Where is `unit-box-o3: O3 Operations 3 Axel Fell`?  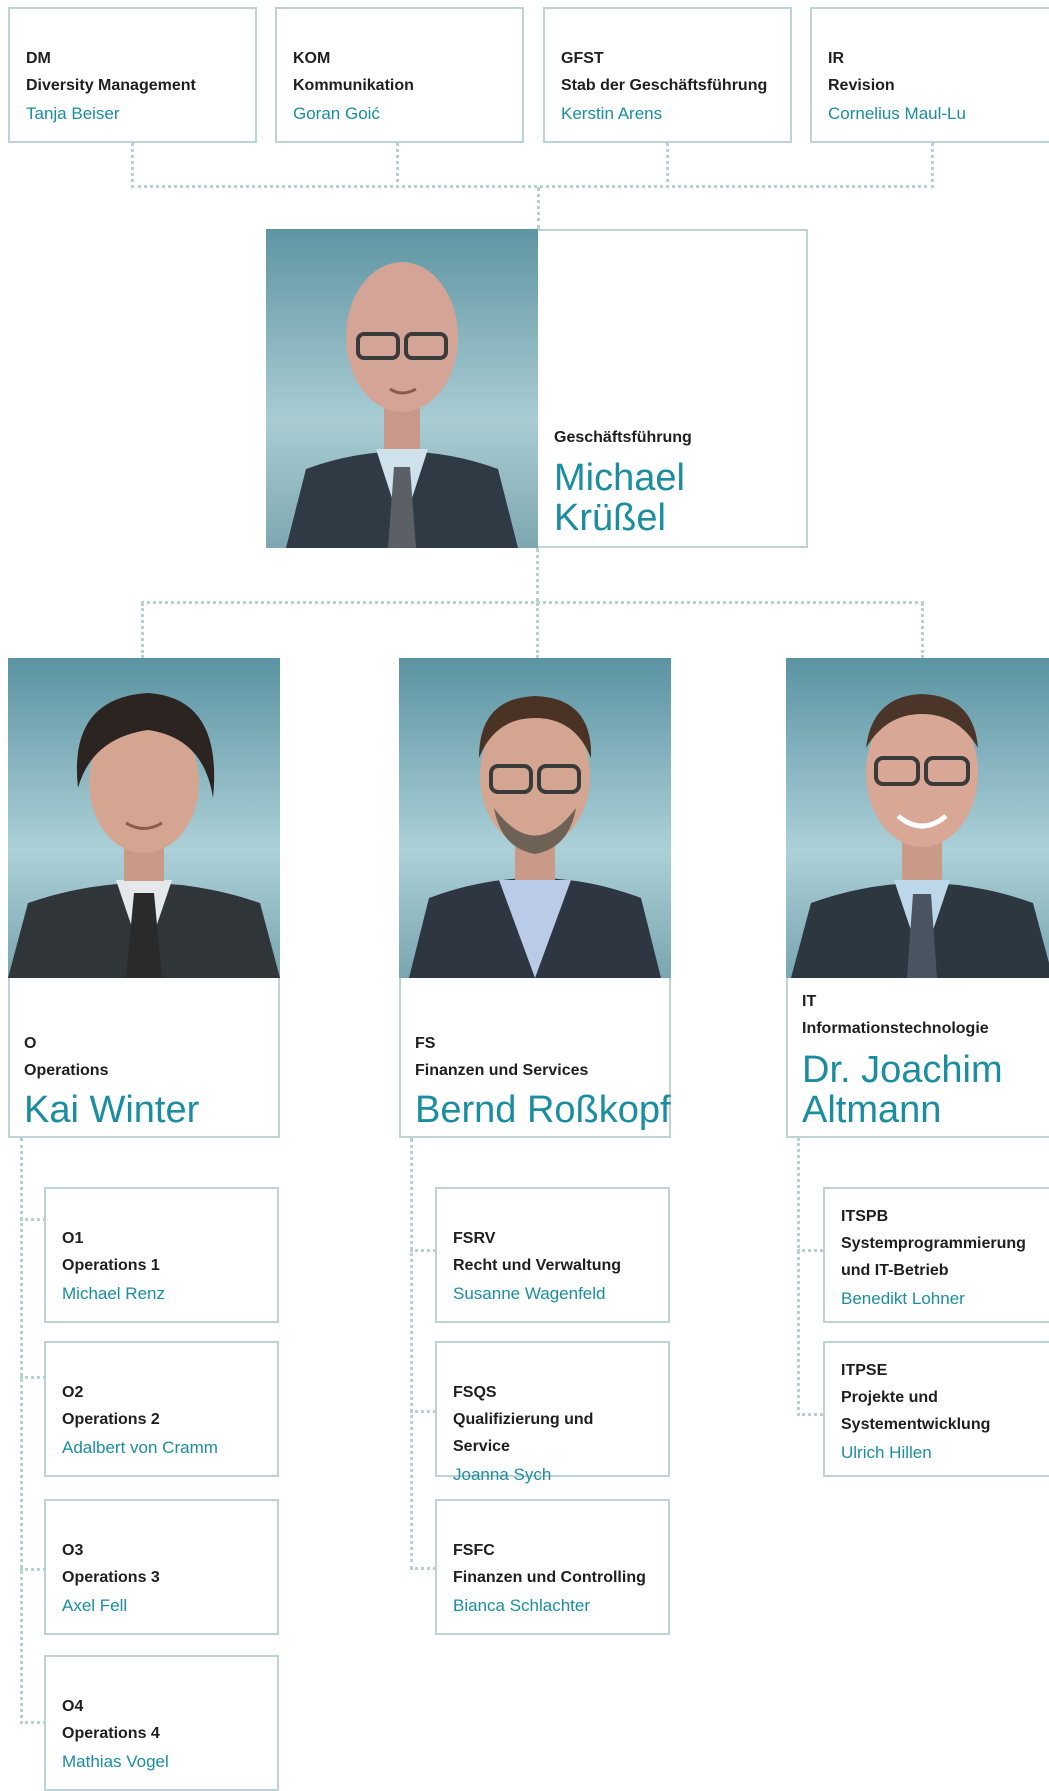
unit-box-o3: O3 Operations 3 Axel Fell is located at coordinates (161, 1567).